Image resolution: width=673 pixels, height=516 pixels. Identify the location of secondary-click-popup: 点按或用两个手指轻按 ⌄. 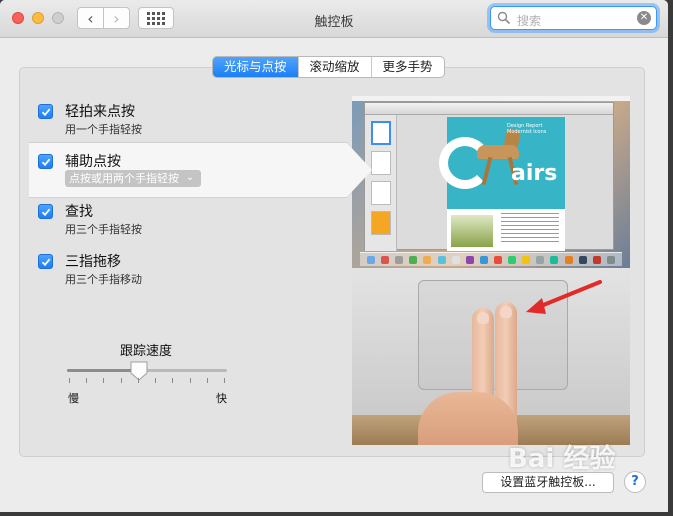
(133, 178).